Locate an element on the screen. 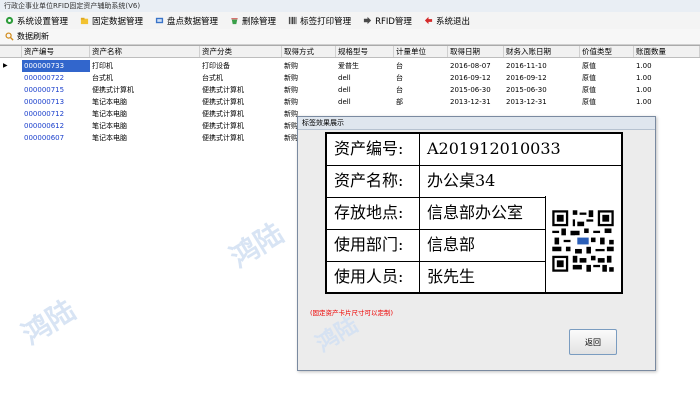  card-row-department: 使用部门: 信息部 is located at coordinates (436, 246).